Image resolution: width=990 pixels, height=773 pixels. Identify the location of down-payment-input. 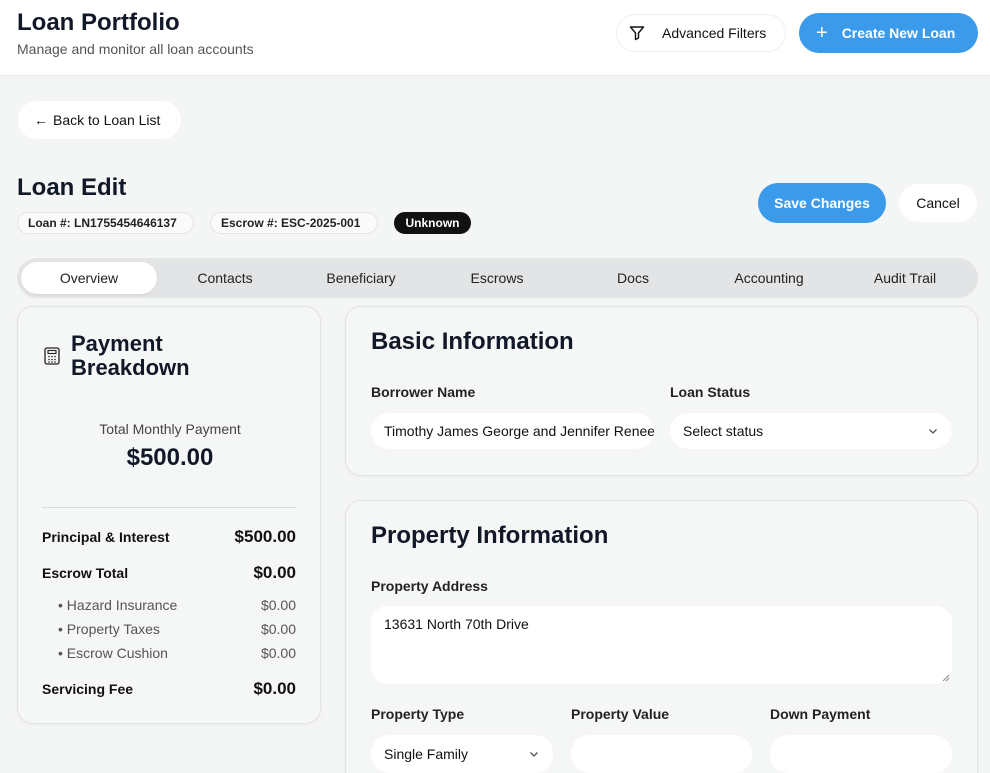
(861, 754).